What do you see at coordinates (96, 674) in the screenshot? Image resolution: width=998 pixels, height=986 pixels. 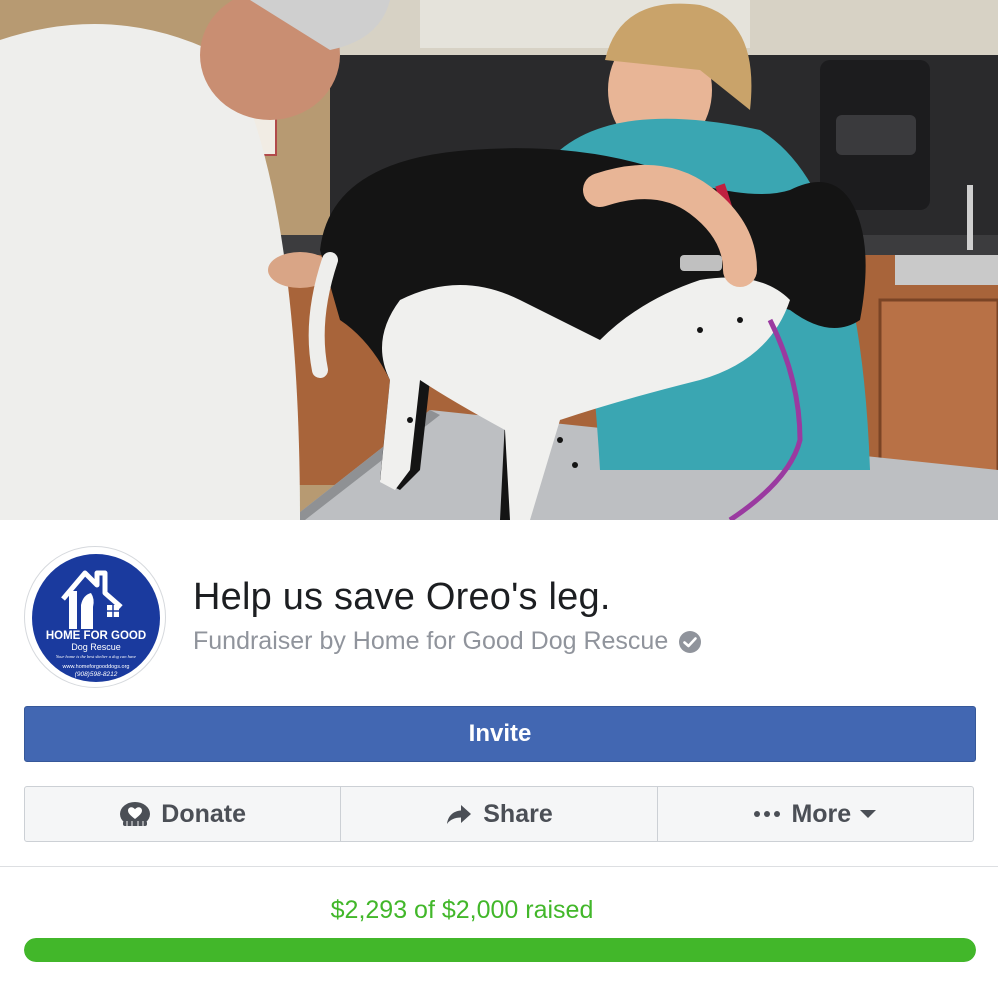 I see `logo-phone: (908)598-8212` at bounding box center [96, 674].